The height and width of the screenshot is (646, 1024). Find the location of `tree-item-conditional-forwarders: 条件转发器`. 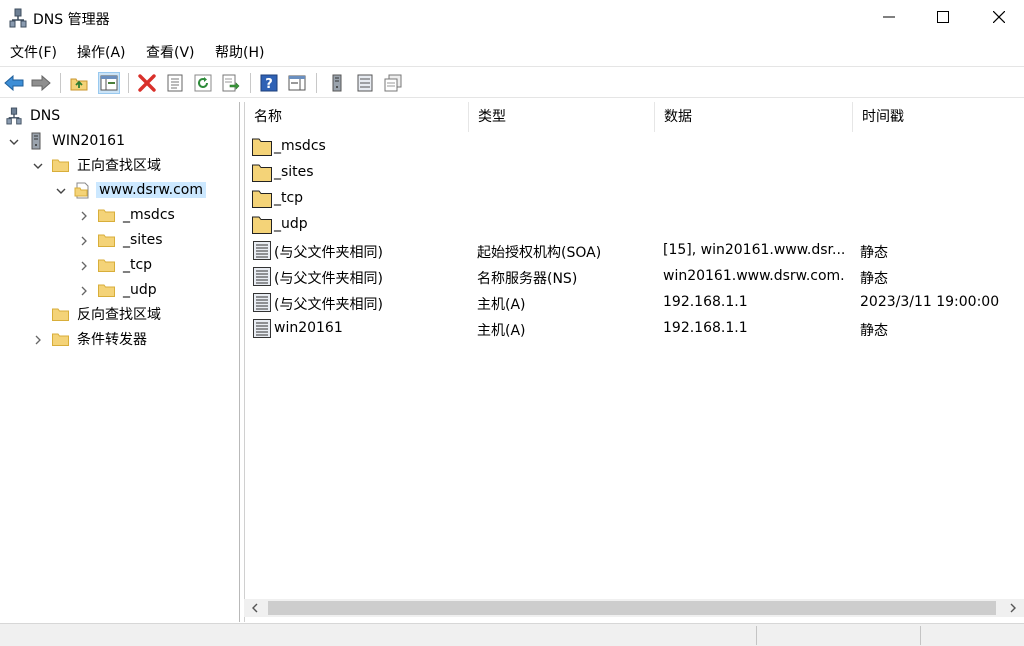

tree-item-conditional-forwarders: 条件转发器 is located at coordinates (99, 339).